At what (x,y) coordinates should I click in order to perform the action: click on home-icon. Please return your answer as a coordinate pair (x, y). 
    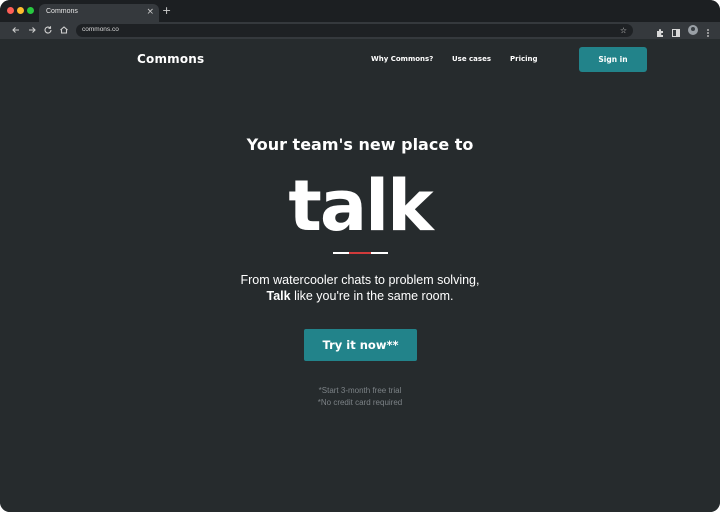
    Looking at the image, I should click on (64, 30).